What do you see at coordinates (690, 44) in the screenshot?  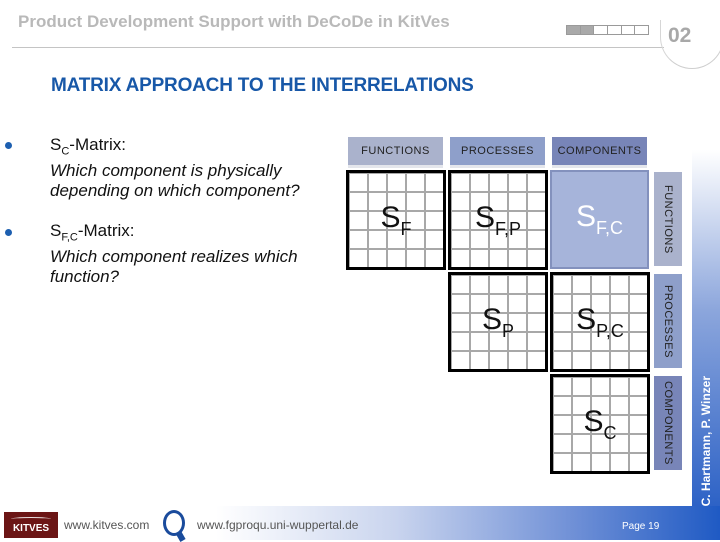 I see `header-arc-decoration` at bounding box center [690, 44].